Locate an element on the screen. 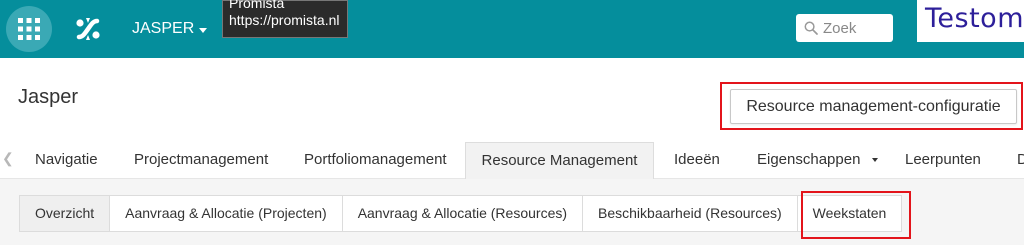 This screenshot has width=1024, height=245. tab-label: D is located at coordinates (1020, 159).